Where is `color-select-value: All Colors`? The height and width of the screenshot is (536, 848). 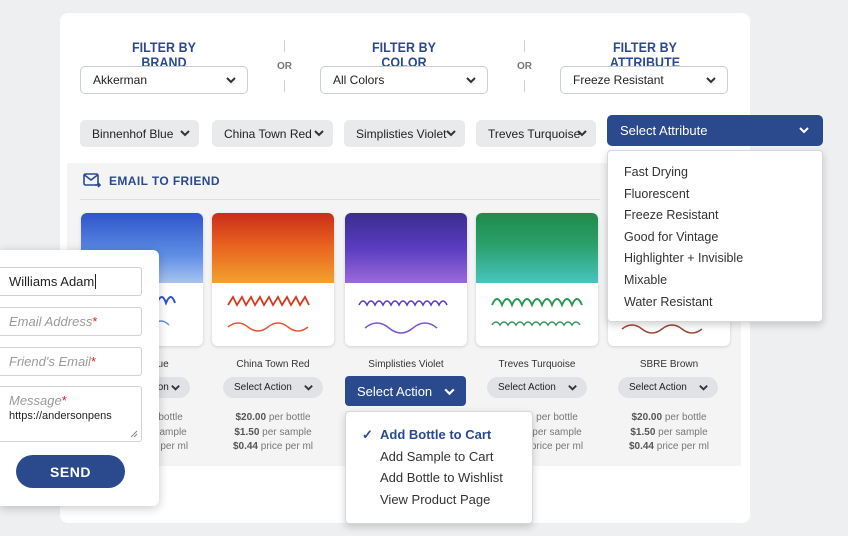 color-select-value: All Colors is located at coordinates (359, 80).